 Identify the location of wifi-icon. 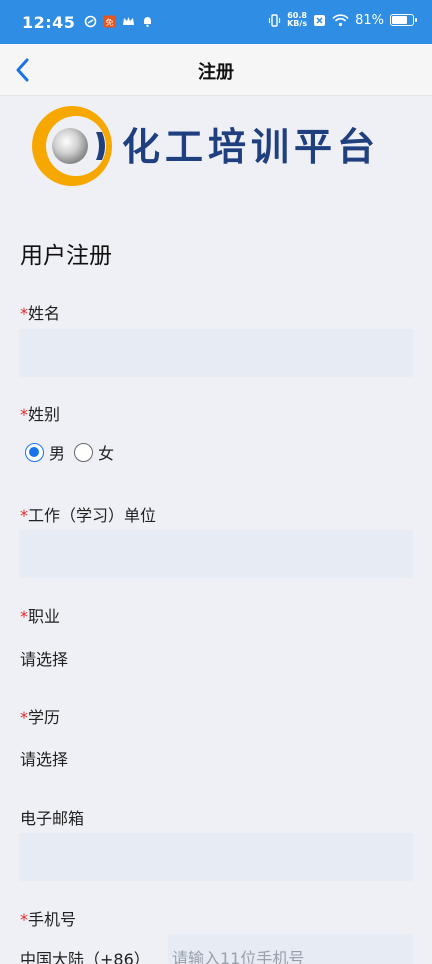
(340, 19).